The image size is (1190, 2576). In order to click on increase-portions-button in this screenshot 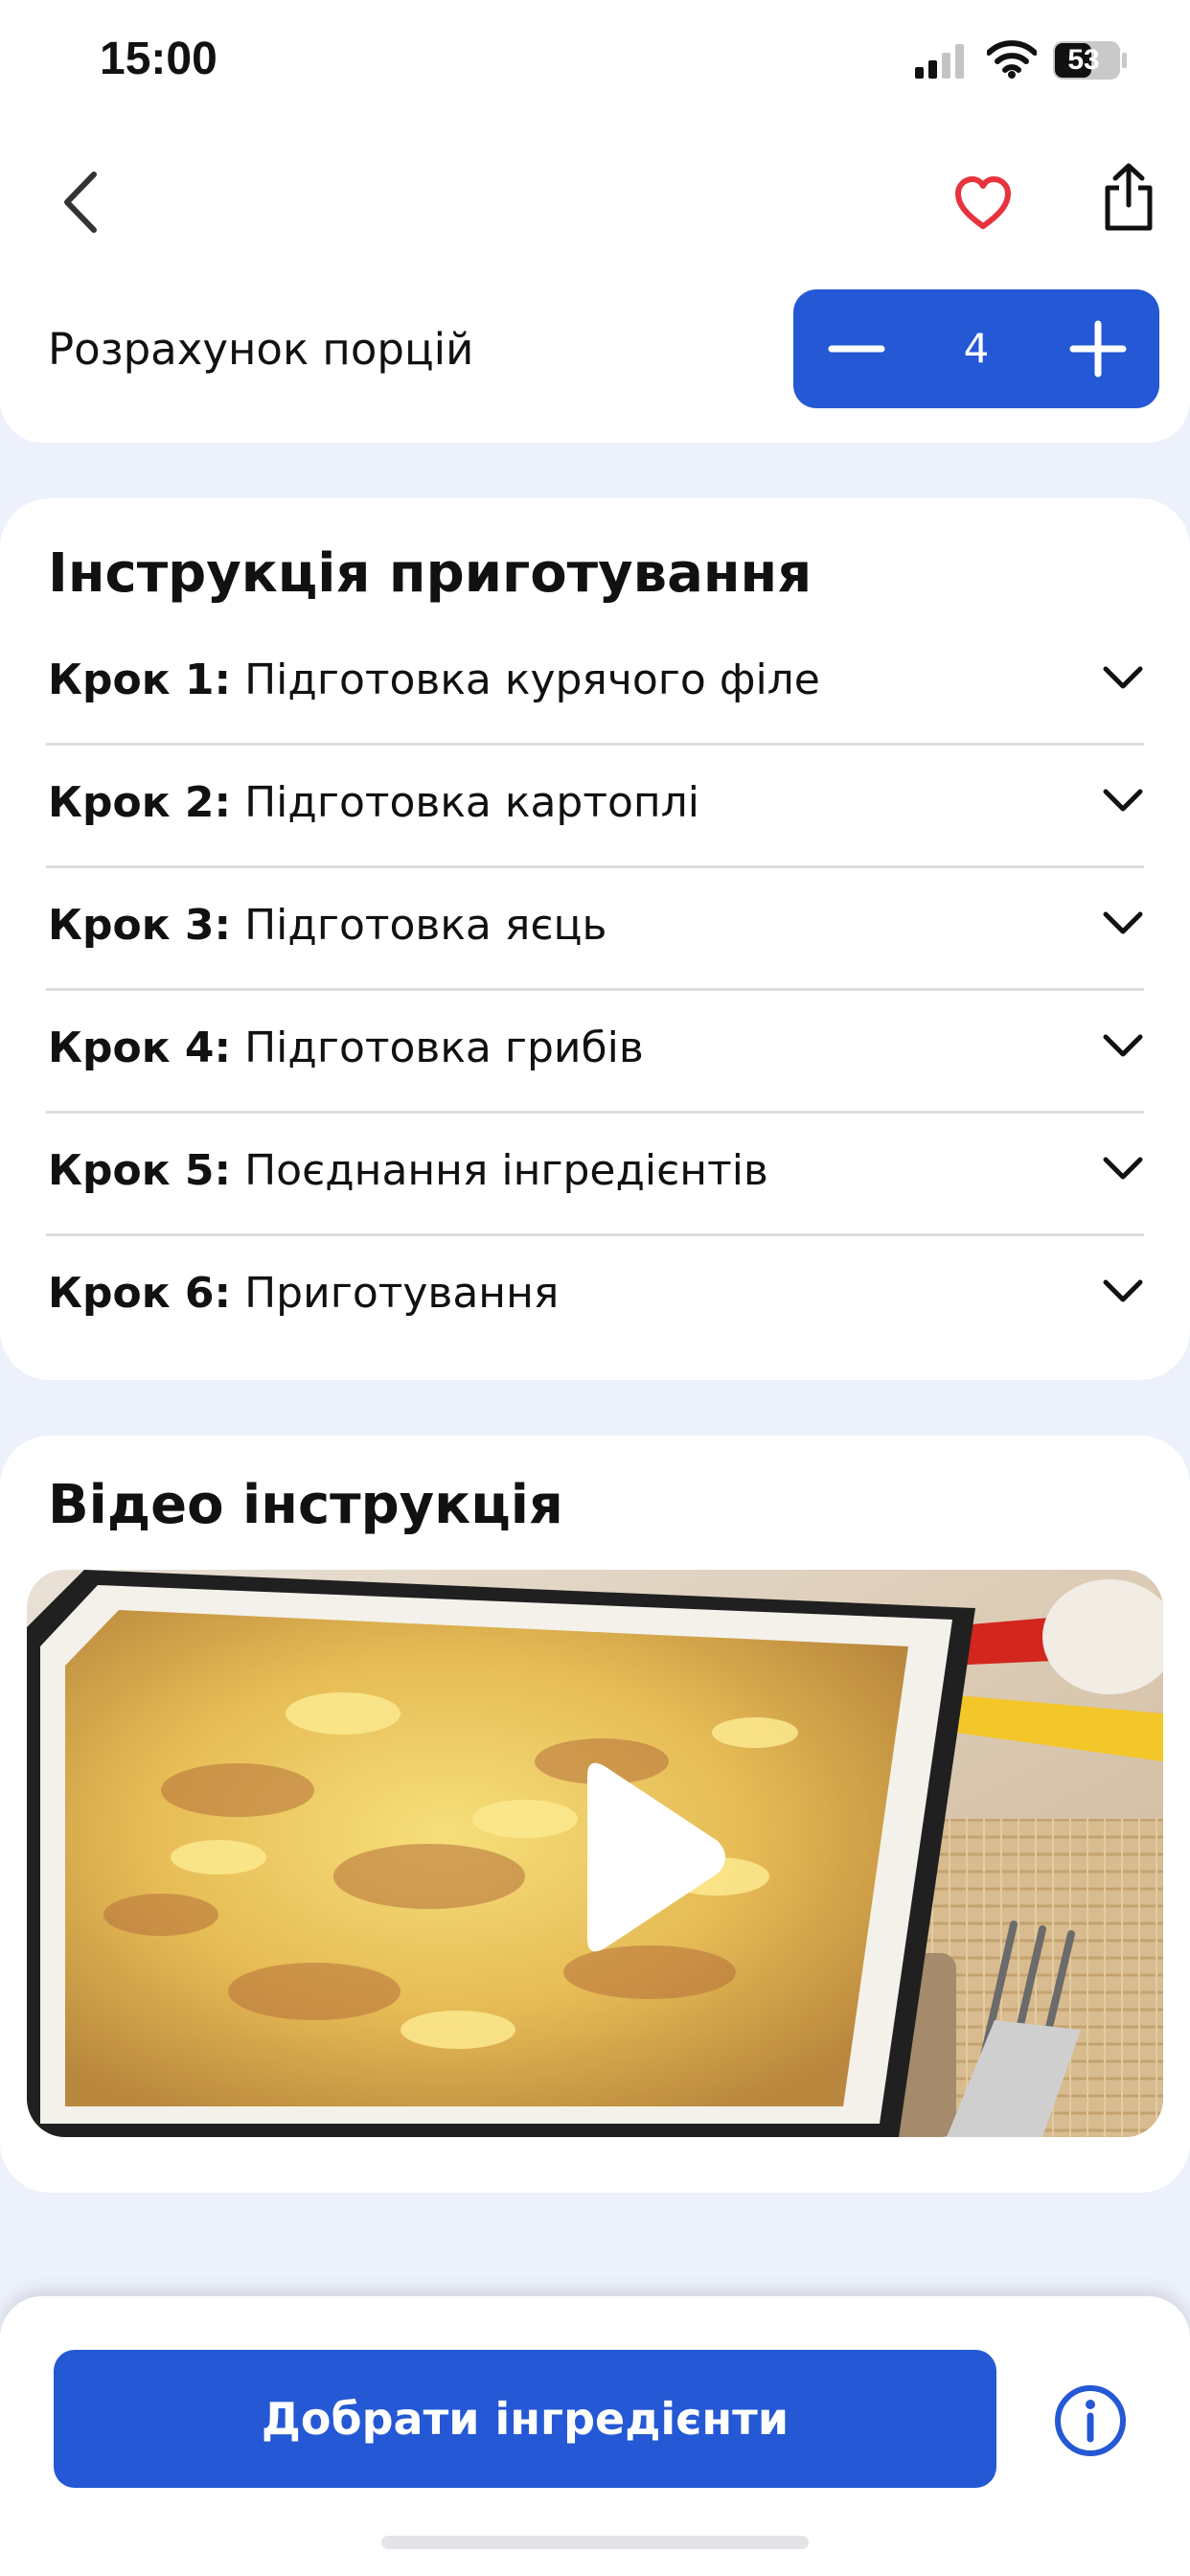, I will do `click(1098, 349)`.